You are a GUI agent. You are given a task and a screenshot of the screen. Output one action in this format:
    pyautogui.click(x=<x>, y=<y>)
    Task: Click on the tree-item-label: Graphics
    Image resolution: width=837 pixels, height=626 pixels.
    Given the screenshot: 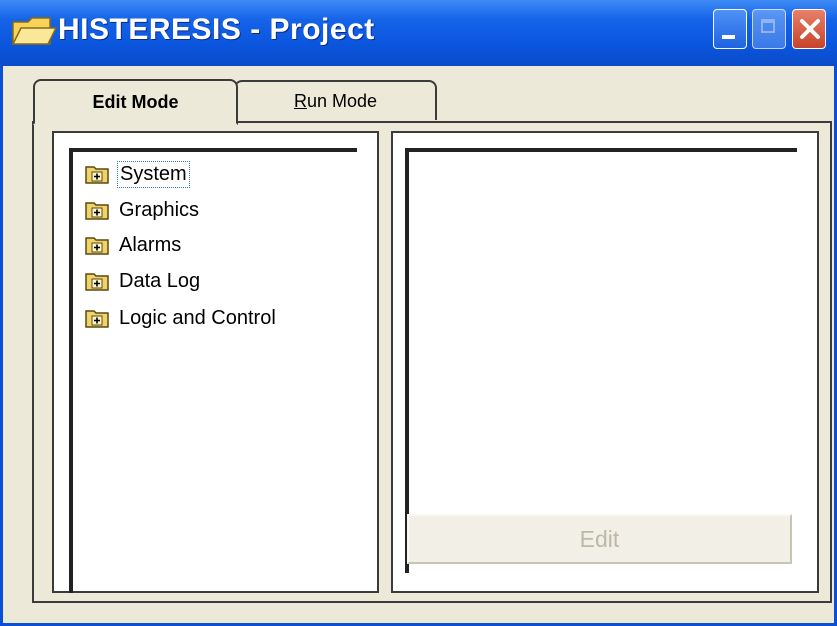 What is the action you would take?
    pyautogui.click(x=159, y=209)
    